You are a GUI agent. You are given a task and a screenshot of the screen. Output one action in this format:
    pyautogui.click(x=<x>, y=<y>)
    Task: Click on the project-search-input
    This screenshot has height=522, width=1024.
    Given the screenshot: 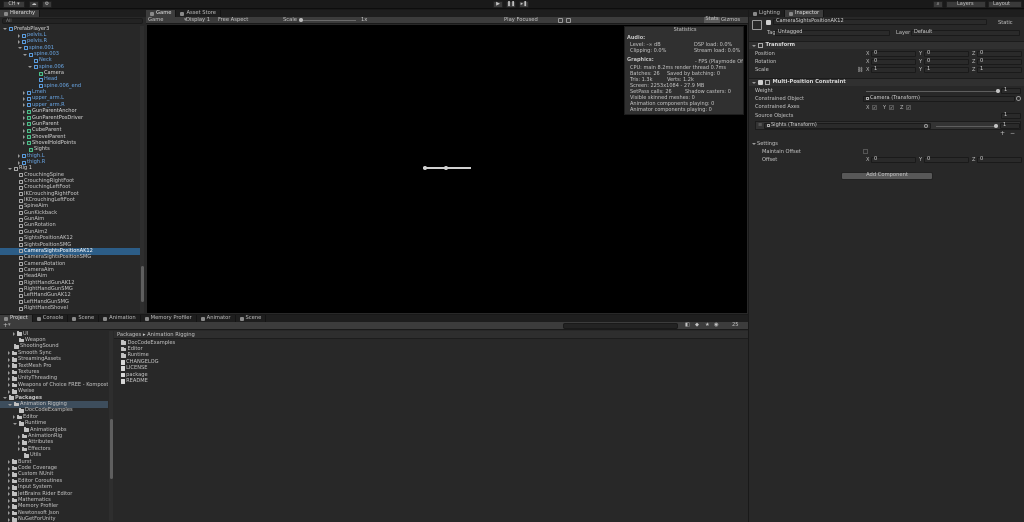 What is the action you would take?
    pyautogui.click(x=620, y=326)
    